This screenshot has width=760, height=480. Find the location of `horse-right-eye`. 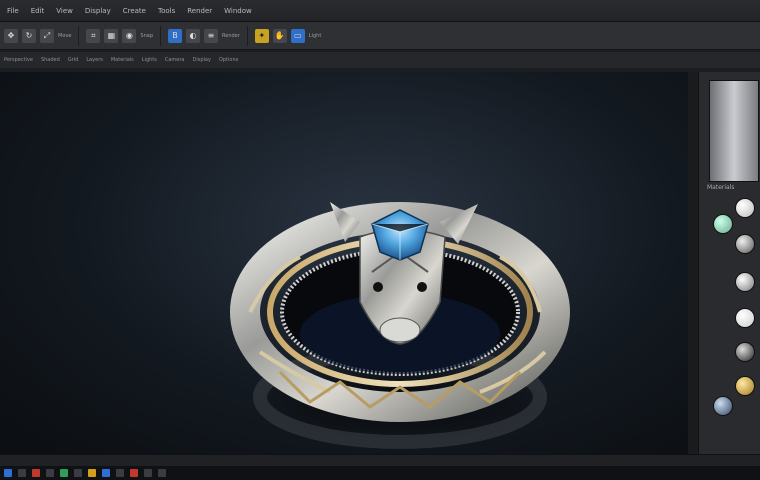

horse-right-eye is located at coordinates (422, 287).